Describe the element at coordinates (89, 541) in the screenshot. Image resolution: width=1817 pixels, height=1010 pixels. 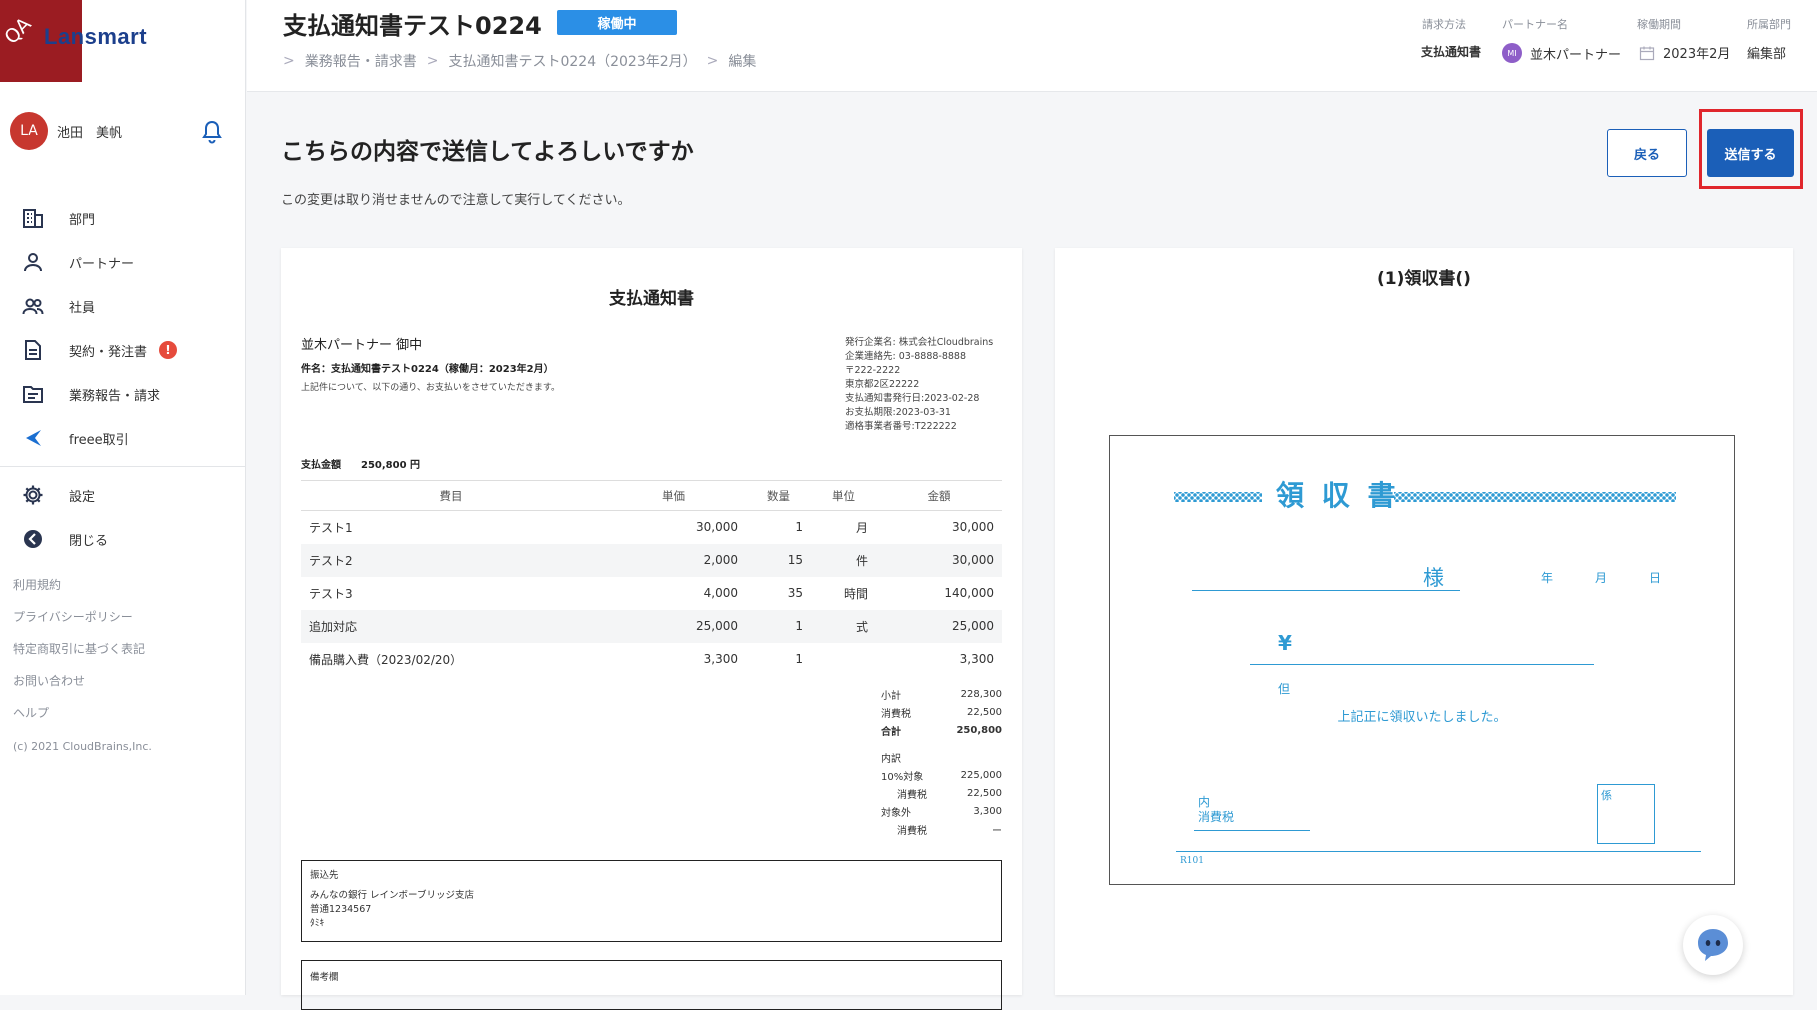
I see `close-label: 閉じる` at that location.